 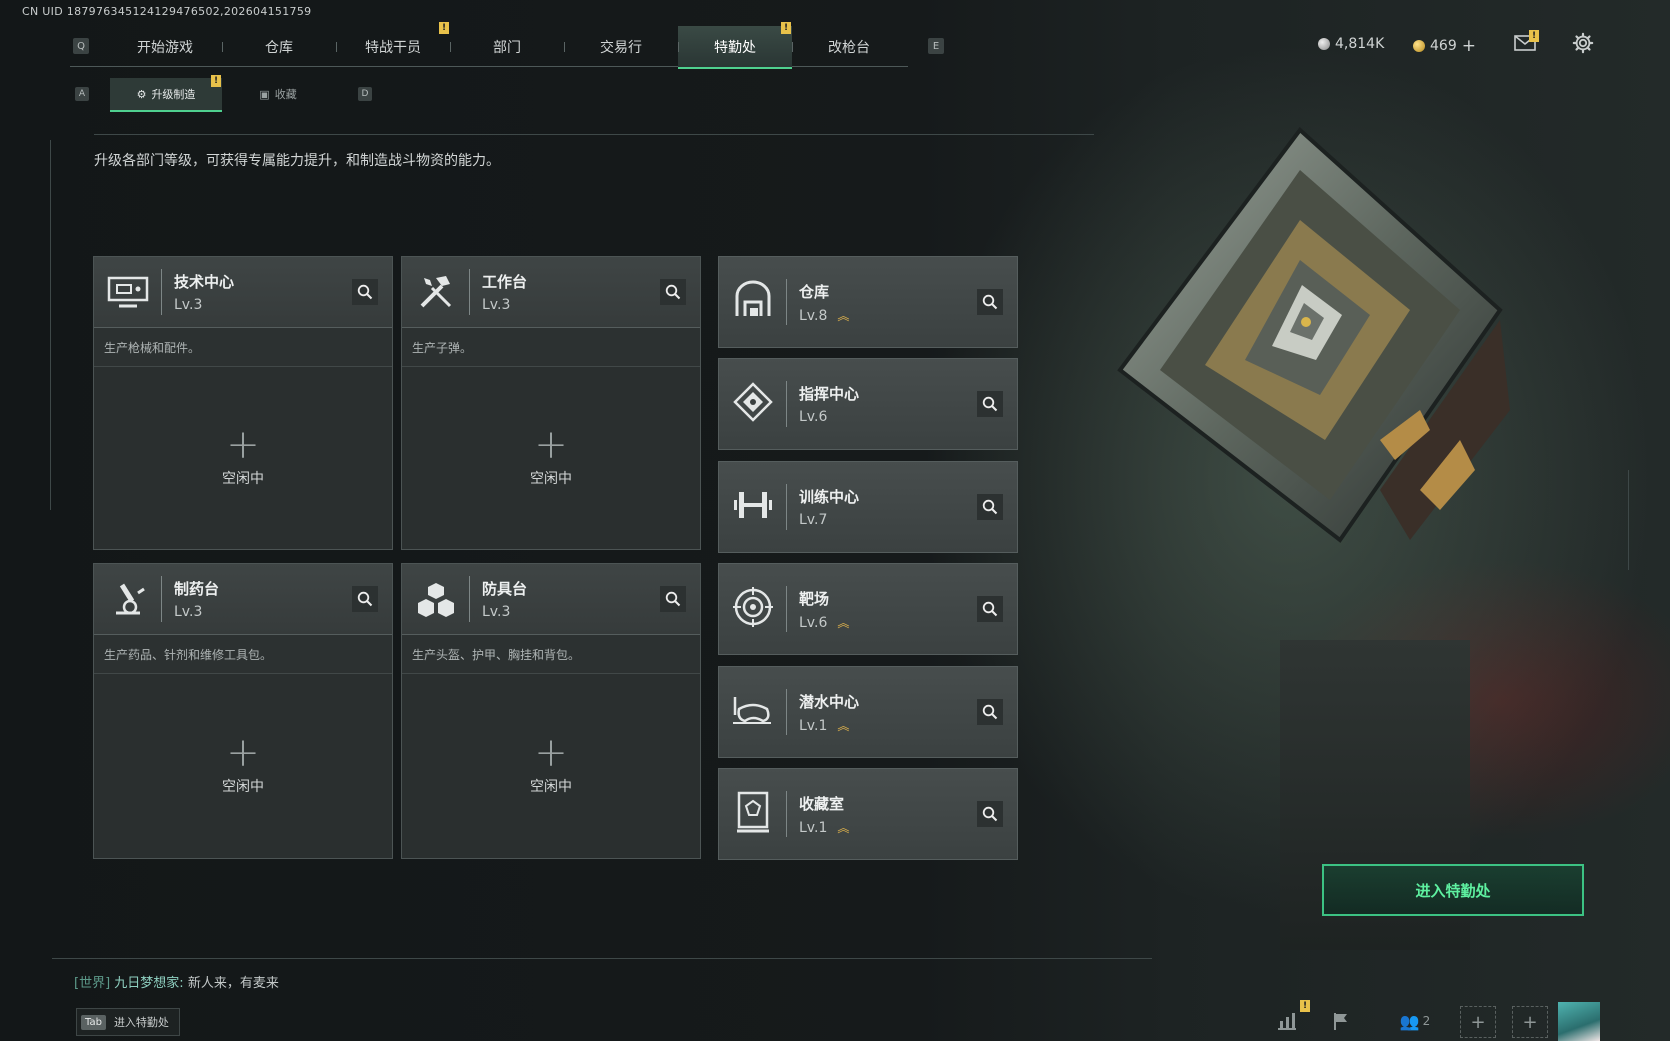 What do you see at coordinates (829, 702) in the screenshot?
I see `department-name: 潜水中心` at bounding box center [829, 702].